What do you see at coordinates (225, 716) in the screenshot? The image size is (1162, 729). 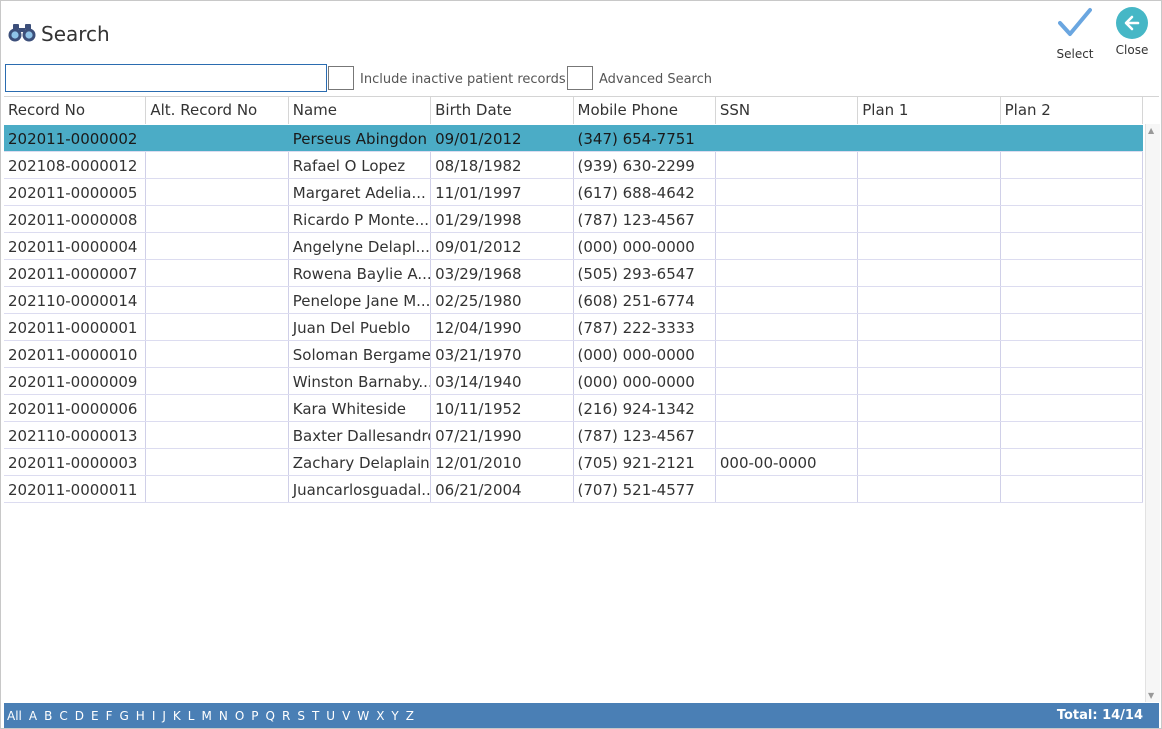 I see `letter-filter-n: N` at bounding box center [225, 716].